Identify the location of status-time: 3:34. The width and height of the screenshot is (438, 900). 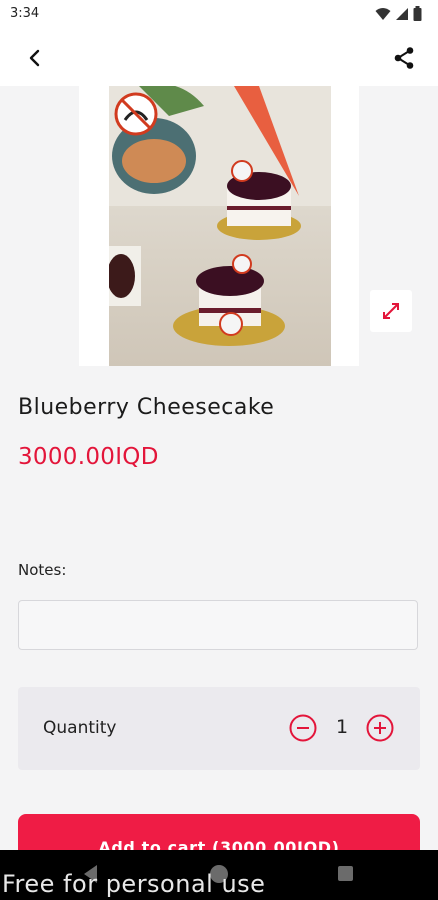
(25, 13).